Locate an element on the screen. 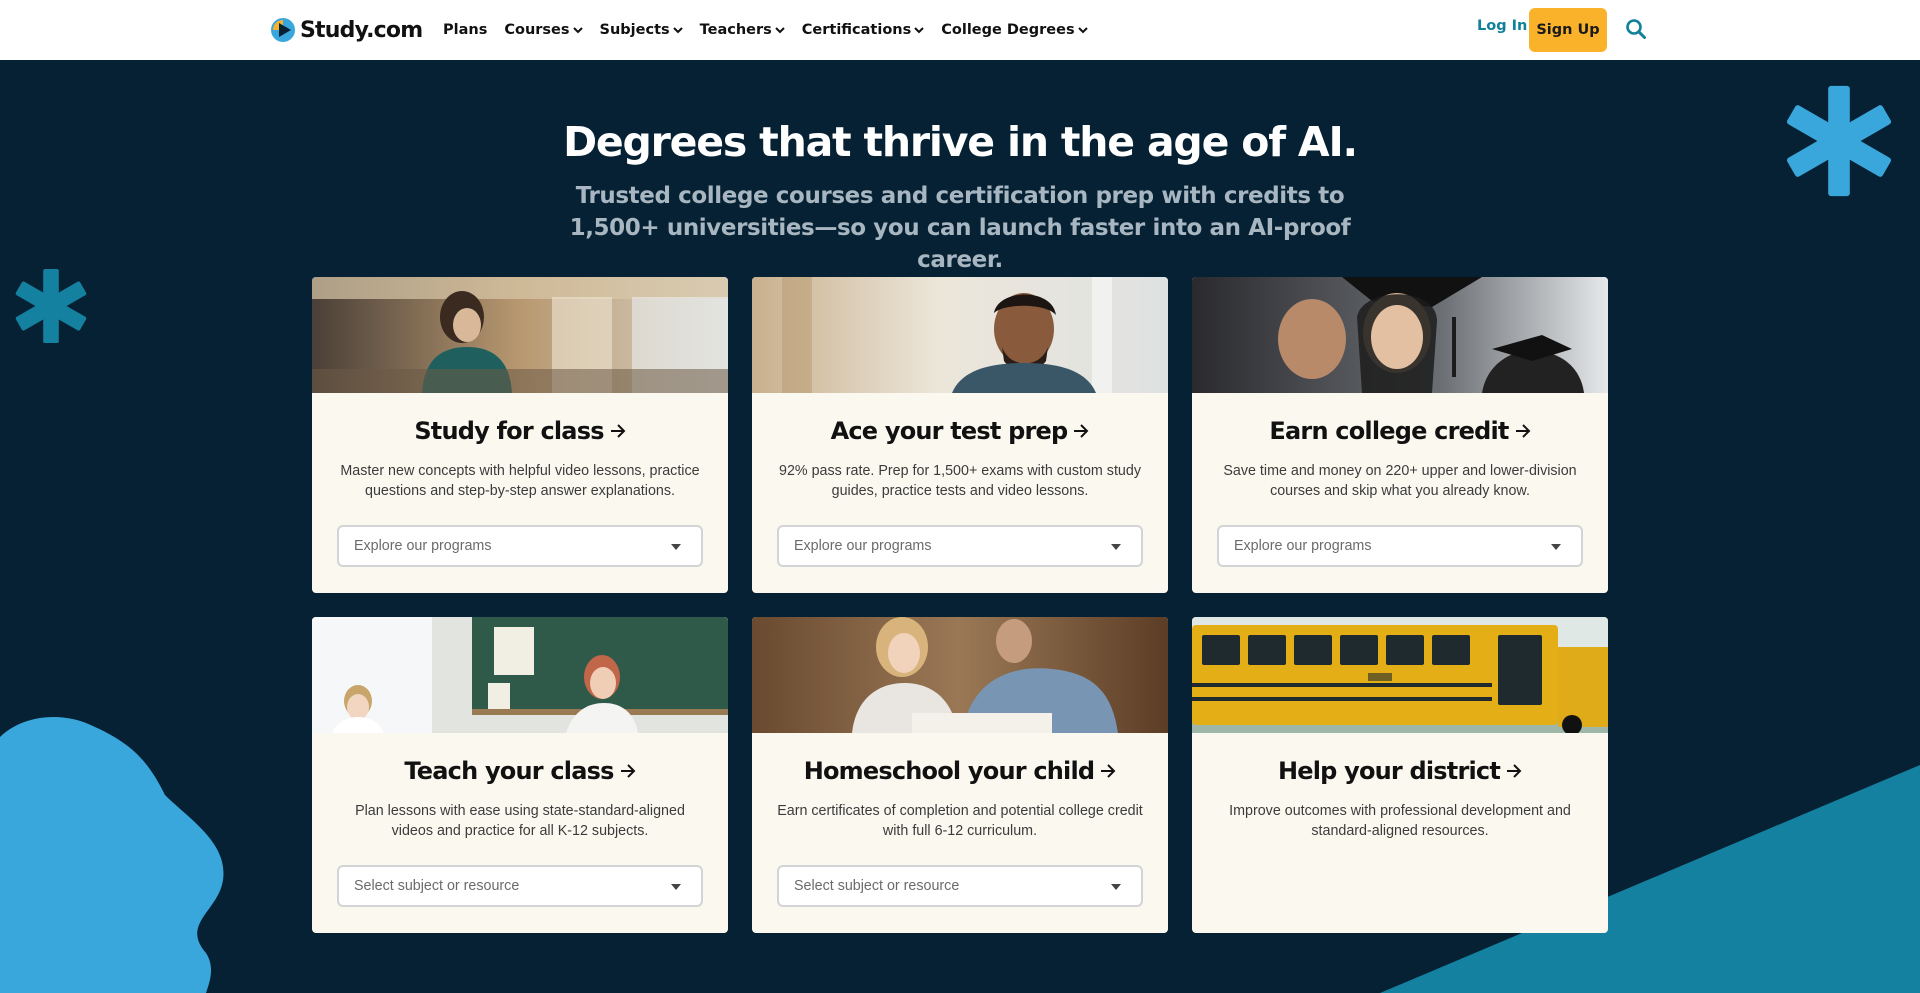  nav-courses: Courses is located at coordinates (543, 30).